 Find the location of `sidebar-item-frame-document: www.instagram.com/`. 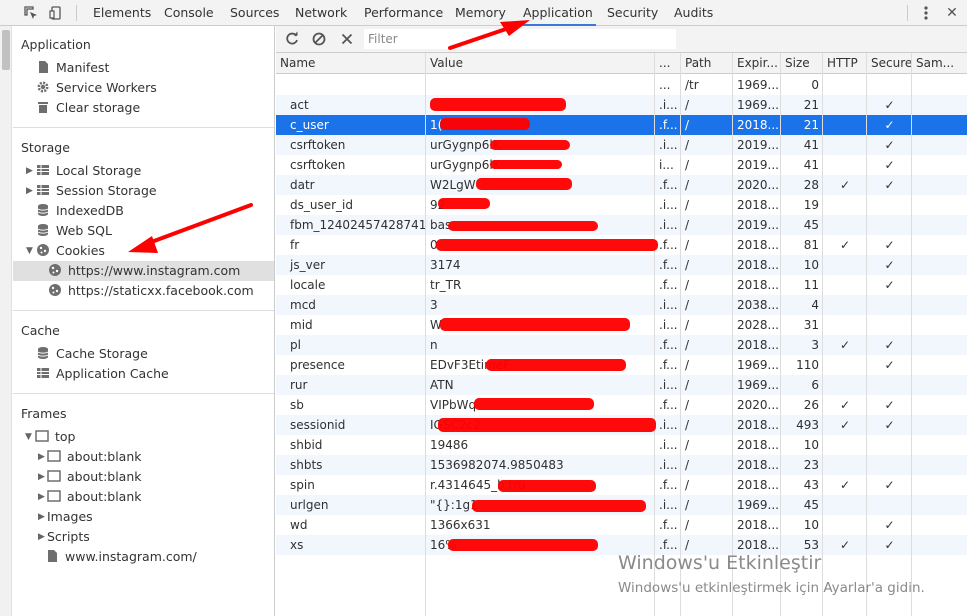

sidebar-item-frame-document: www.instagram.com/ is located at coordinates (121, 557).